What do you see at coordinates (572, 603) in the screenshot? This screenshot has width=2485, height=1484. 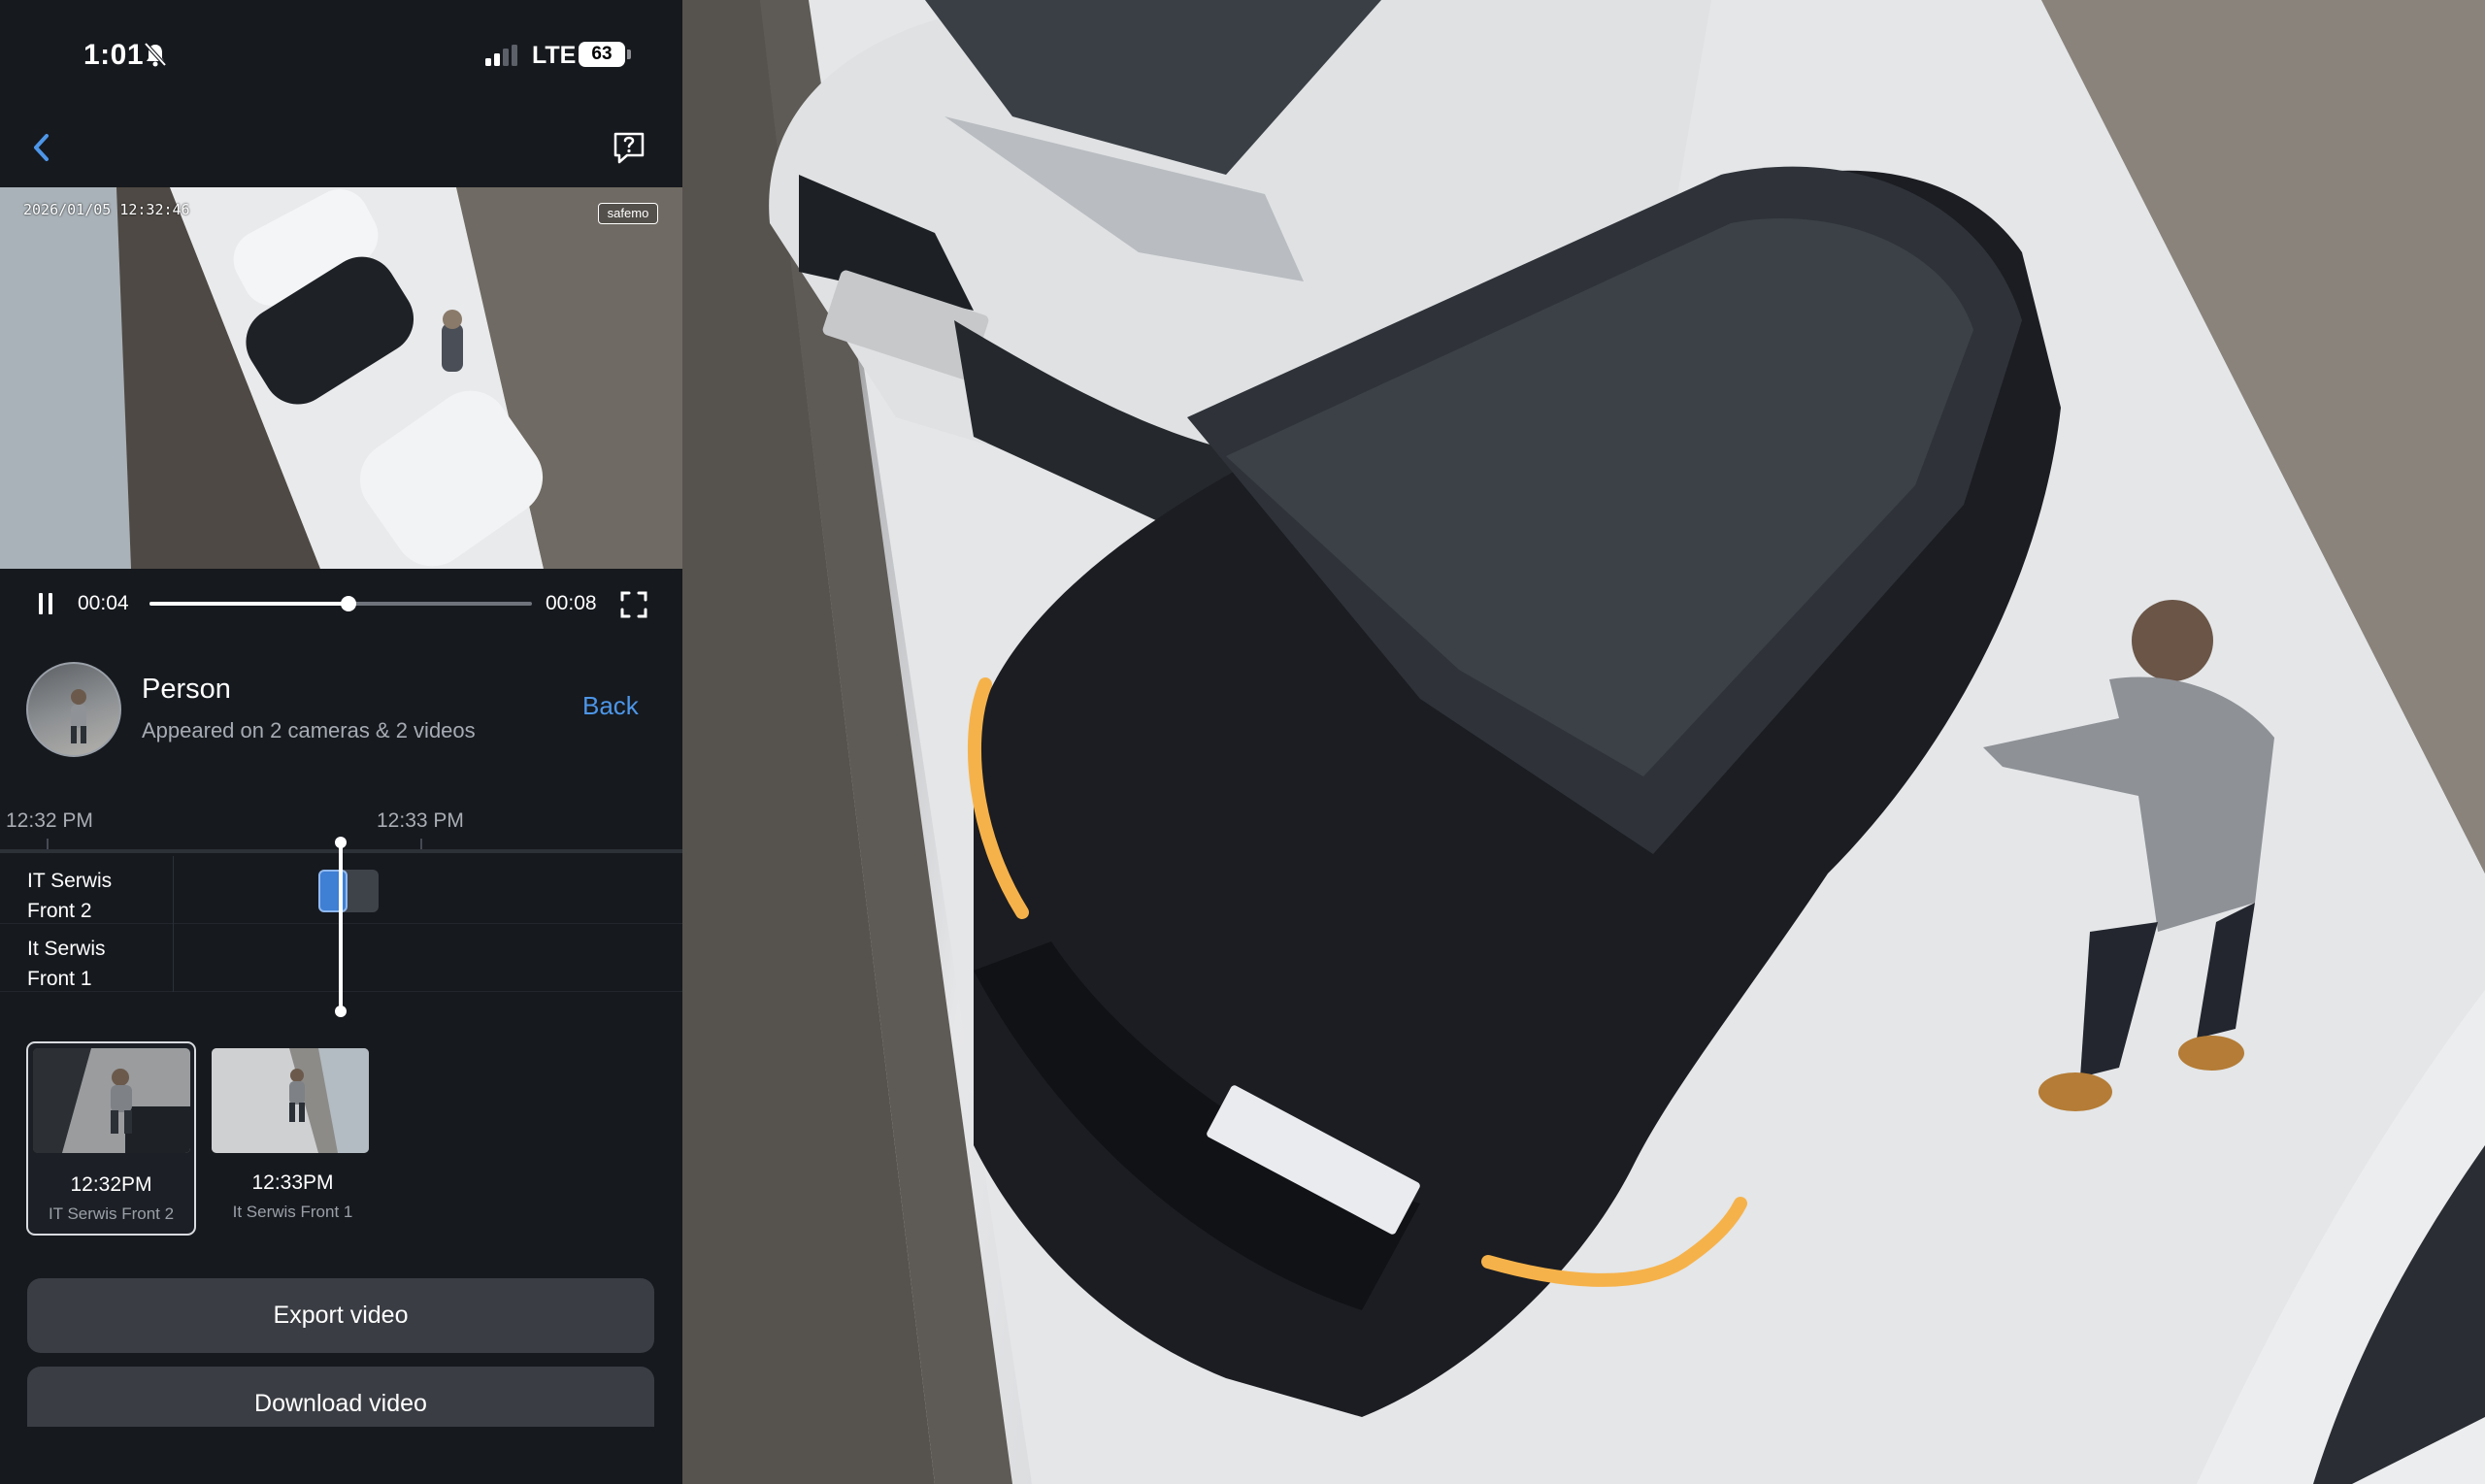 I see `duration-time: 00:08` at bounding box center [572, 603].